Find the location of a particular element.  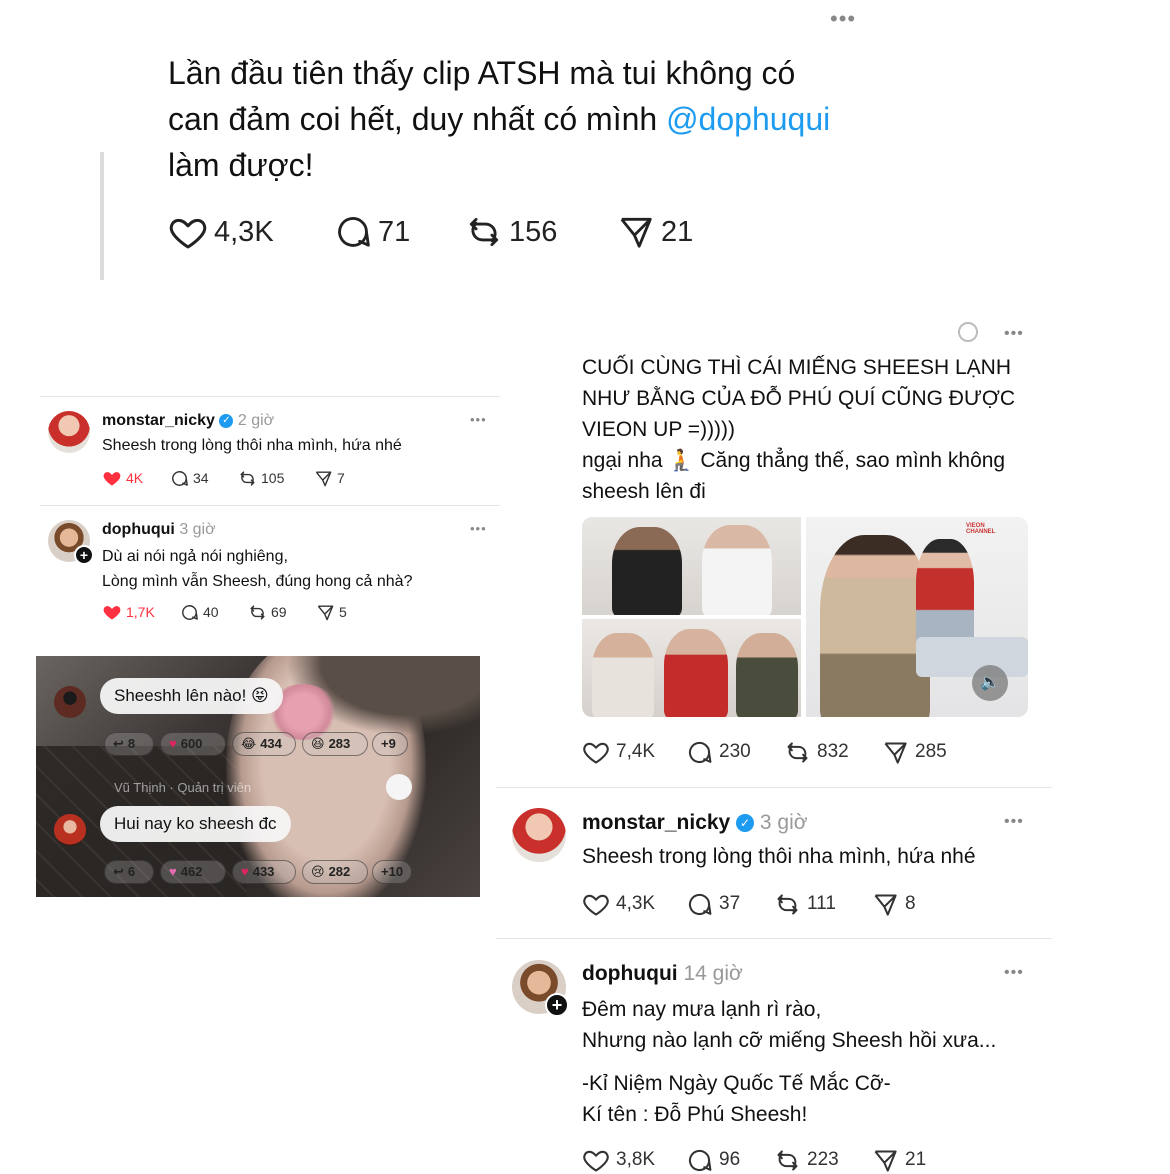

post-text-line: Dù ai nói ngả nói nghiêng, is located at coordinates (195, 556).